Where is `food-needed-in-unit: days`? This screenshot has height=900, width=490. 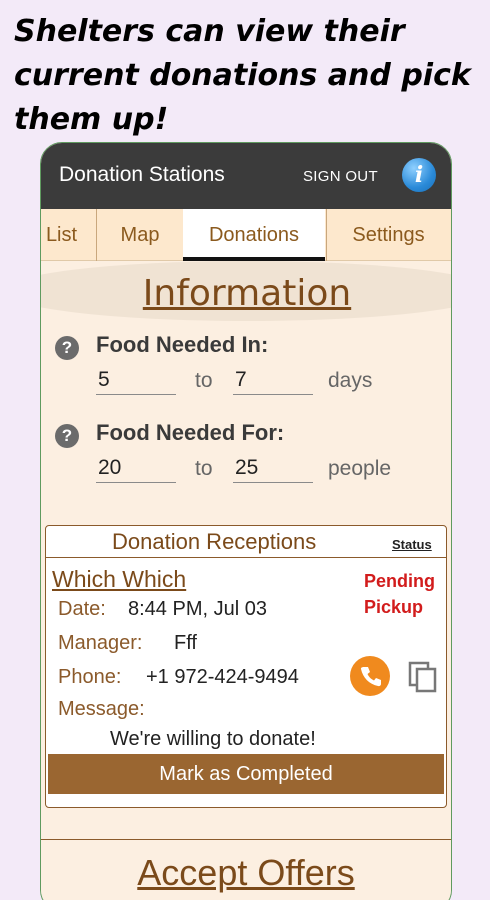
food-needed-in-unit: days is located at coordinates (350, 380).